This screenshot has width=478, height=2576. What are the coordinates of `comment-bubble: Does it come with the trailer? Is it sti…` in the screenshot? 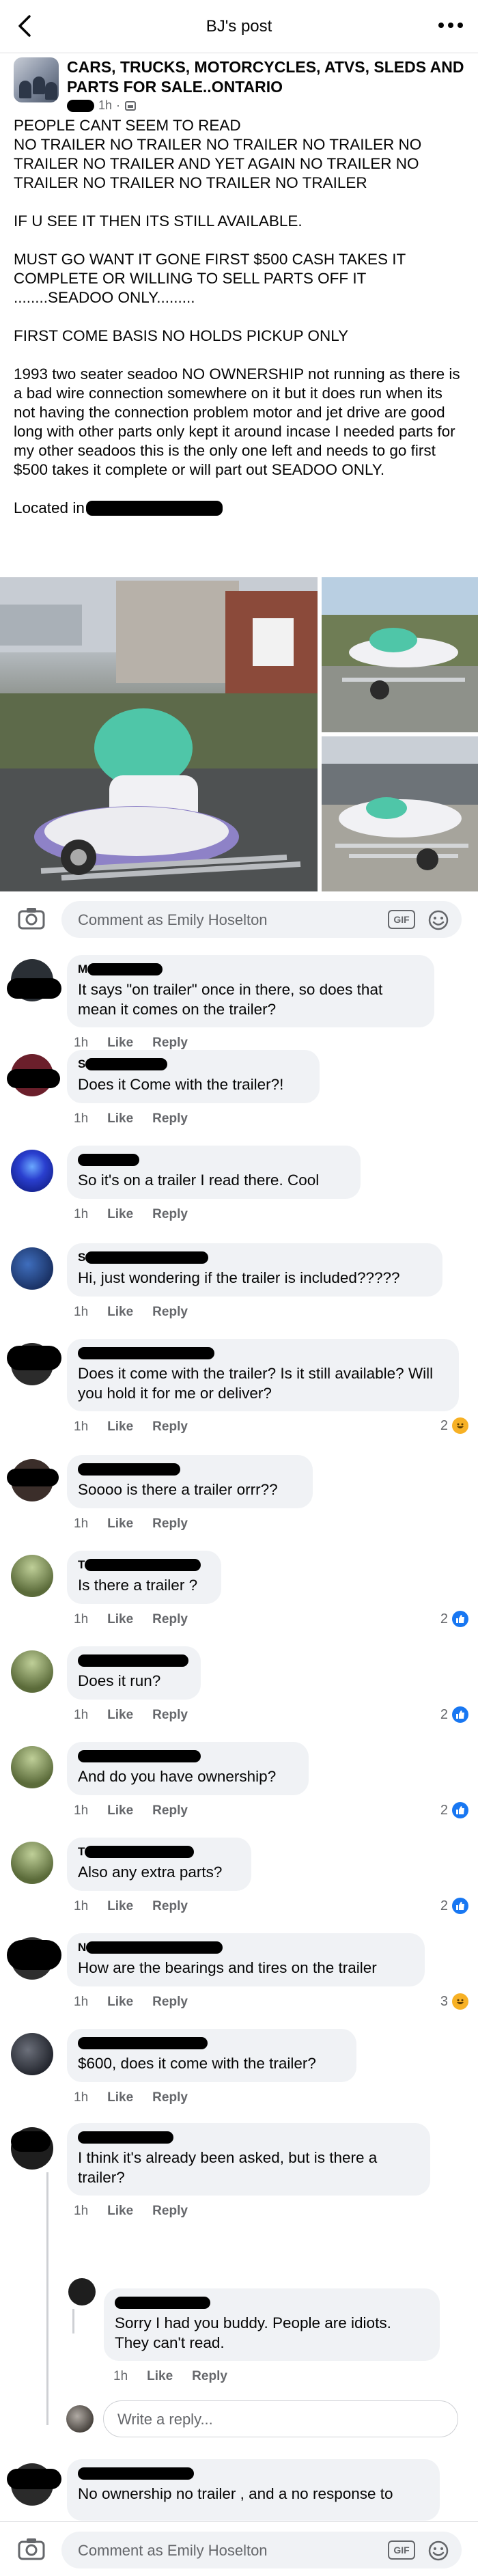 It's located at (263, 1375).